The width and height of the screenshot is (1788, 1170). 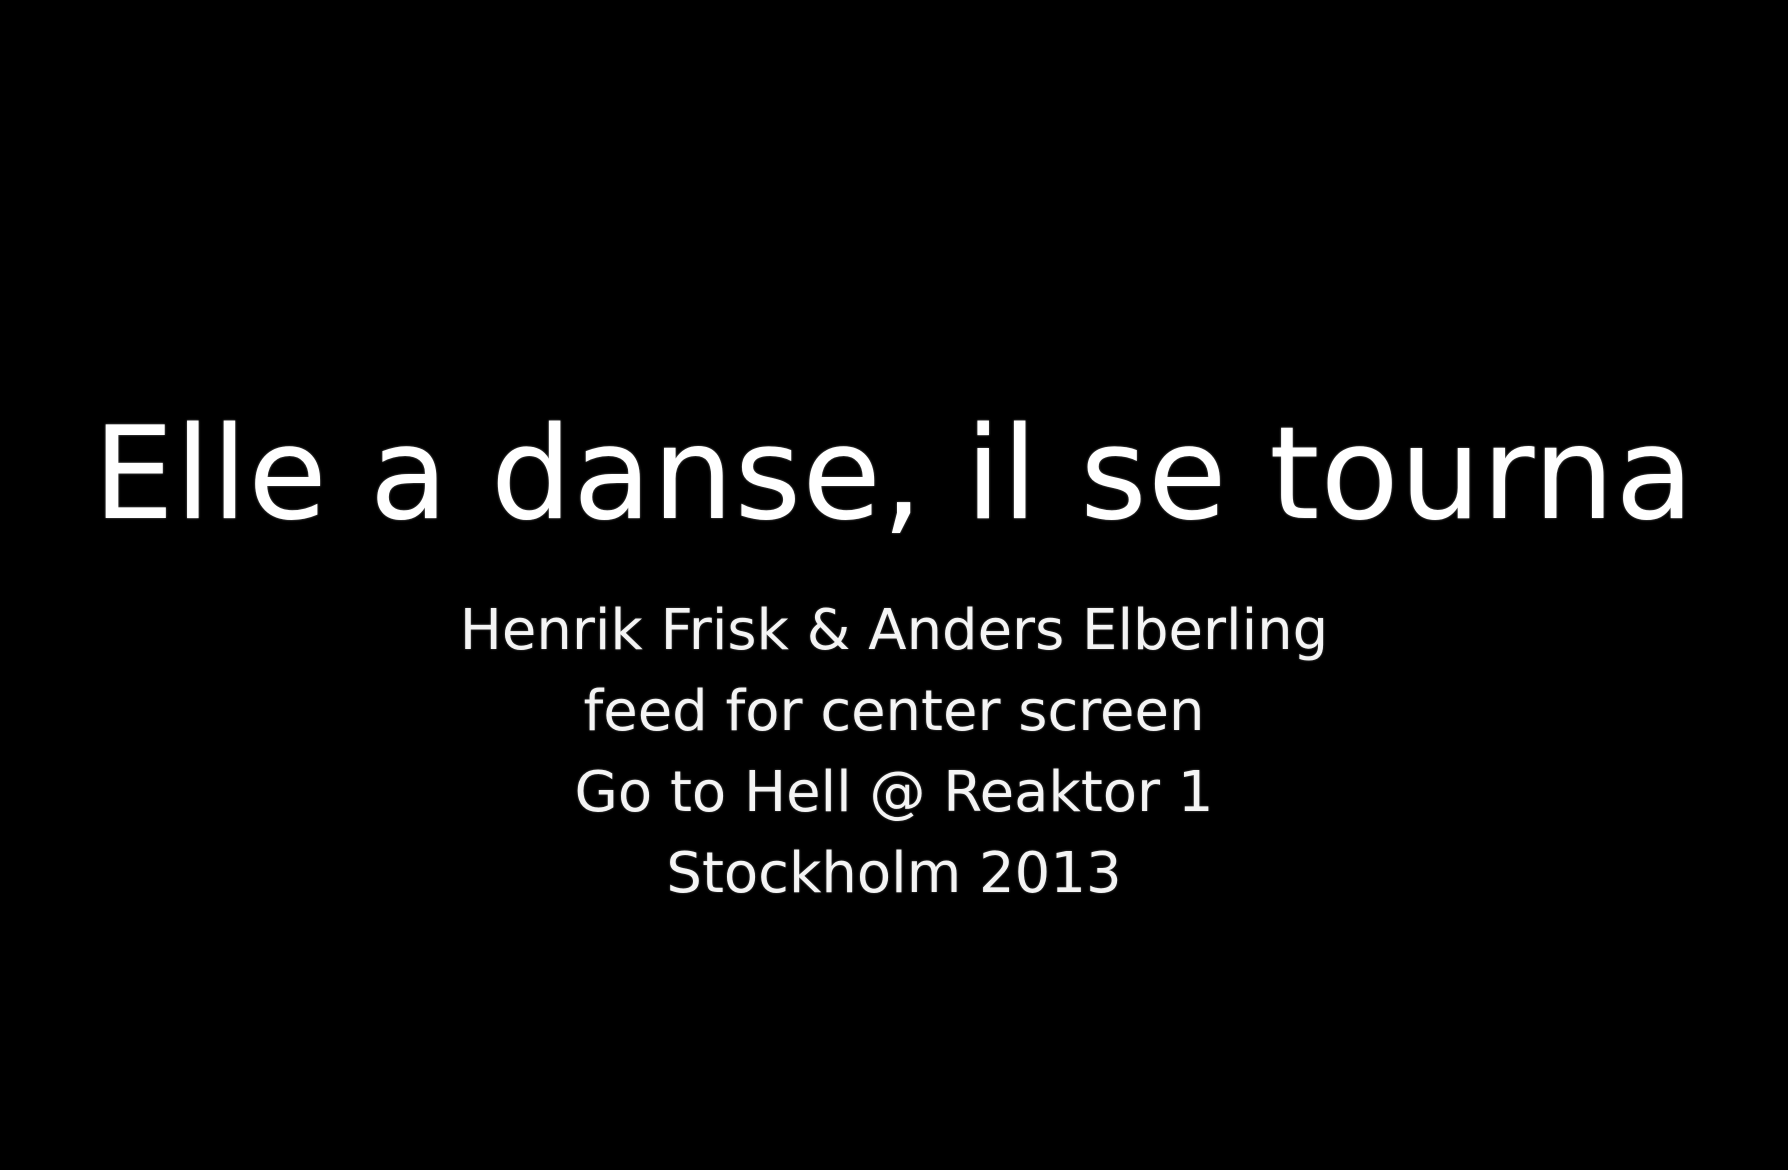 What do you see at coordinates (894, 474) in the screenshot?
I see `title-text: Elle a danse, il se tourna` at bounding box center [894, 474].